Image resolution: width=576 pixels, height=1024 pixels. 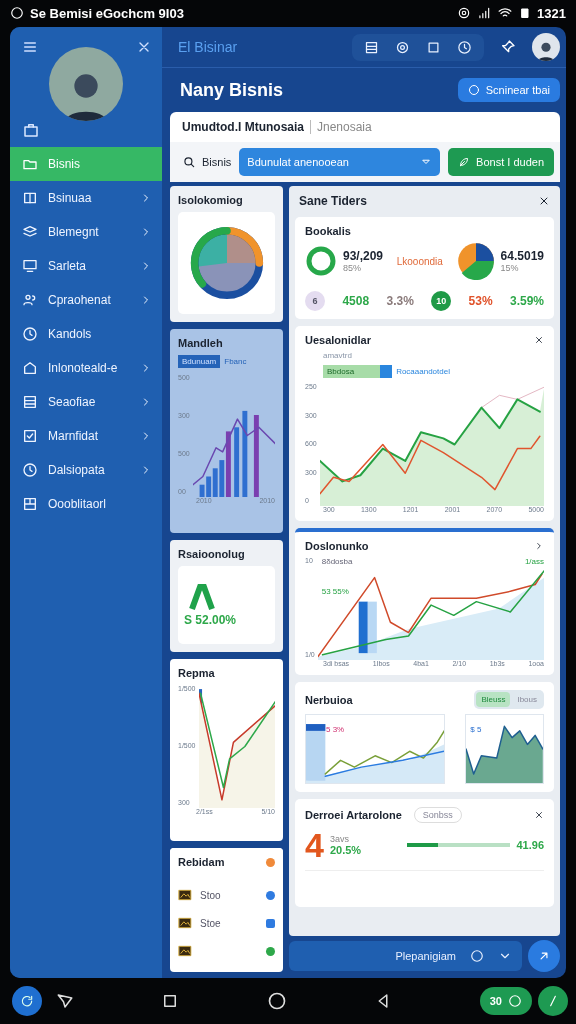 I want to click on refresh-button, so click(x=27, y=1001).